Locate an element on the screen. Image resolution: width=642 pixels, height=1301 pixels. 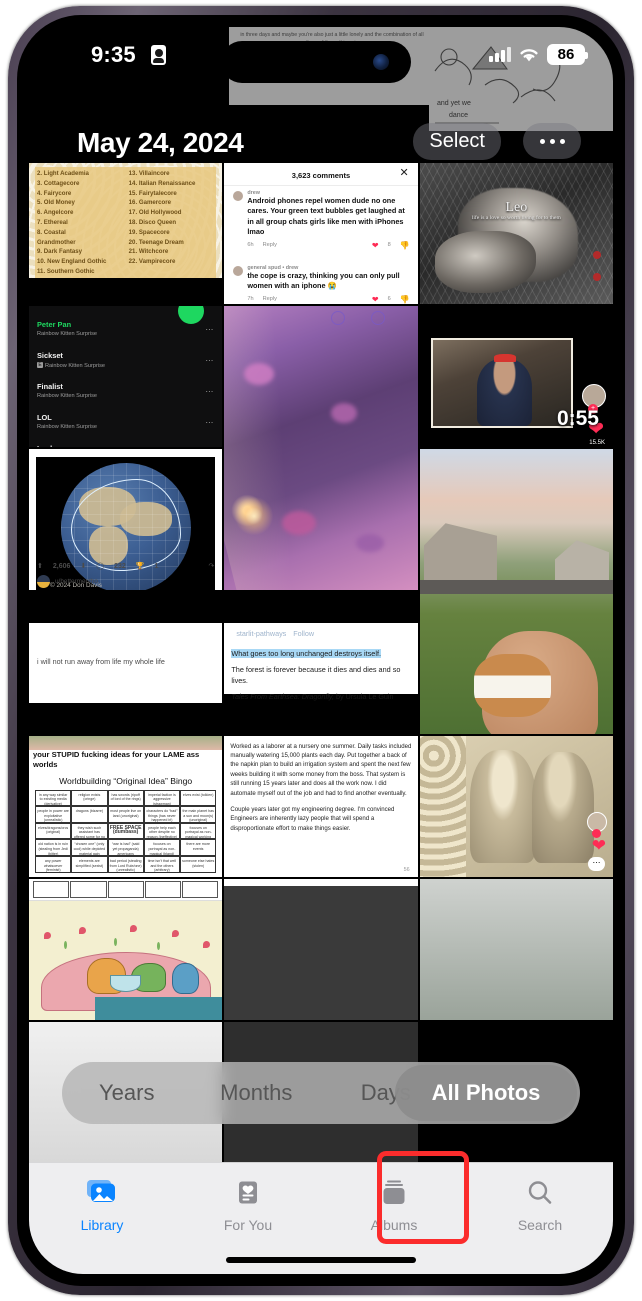
aesthetic-list-item: 6. Angelcore is located at coordinates (55, 213).